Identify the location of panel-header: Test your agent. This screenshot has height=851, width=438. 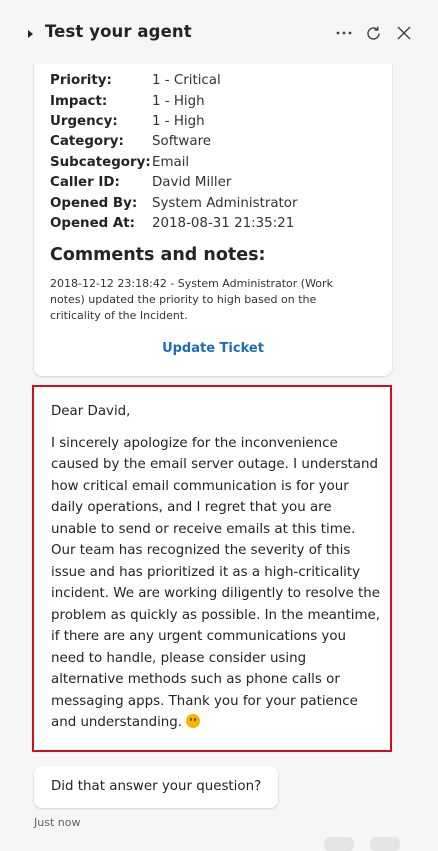
(219, 32).